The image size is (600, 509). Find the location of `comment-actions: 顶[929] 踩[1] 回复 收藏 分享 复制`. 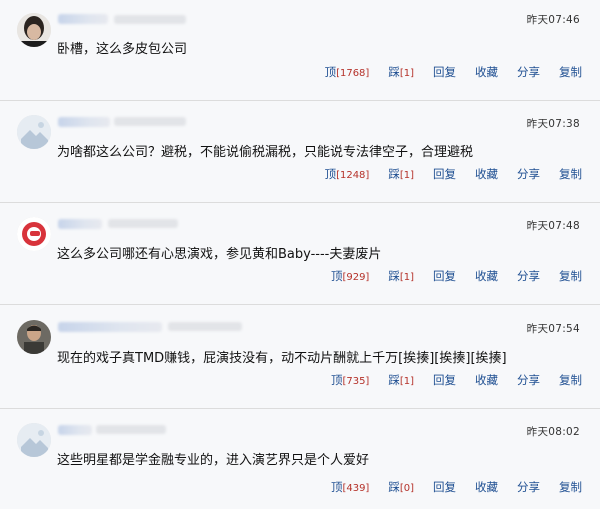

comment-actions: 顶[929] 踩[1] 回复 收藏 分享 复制 is located at coordinates (447, 276).